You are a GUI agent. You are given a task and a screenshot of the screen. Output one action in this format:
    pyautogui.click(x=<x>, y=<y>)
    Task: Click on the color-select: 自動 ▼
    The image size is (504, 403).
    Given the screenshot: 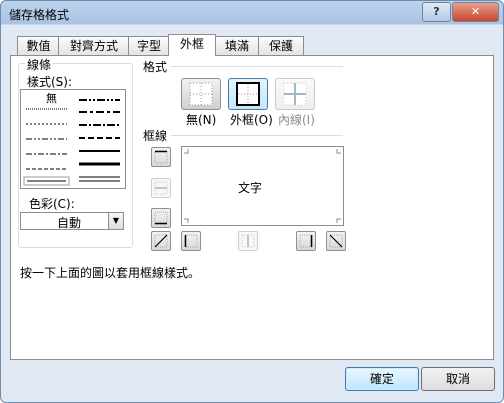 What is the action you would take?
    pyautogui.click(x=72, y=221)
    